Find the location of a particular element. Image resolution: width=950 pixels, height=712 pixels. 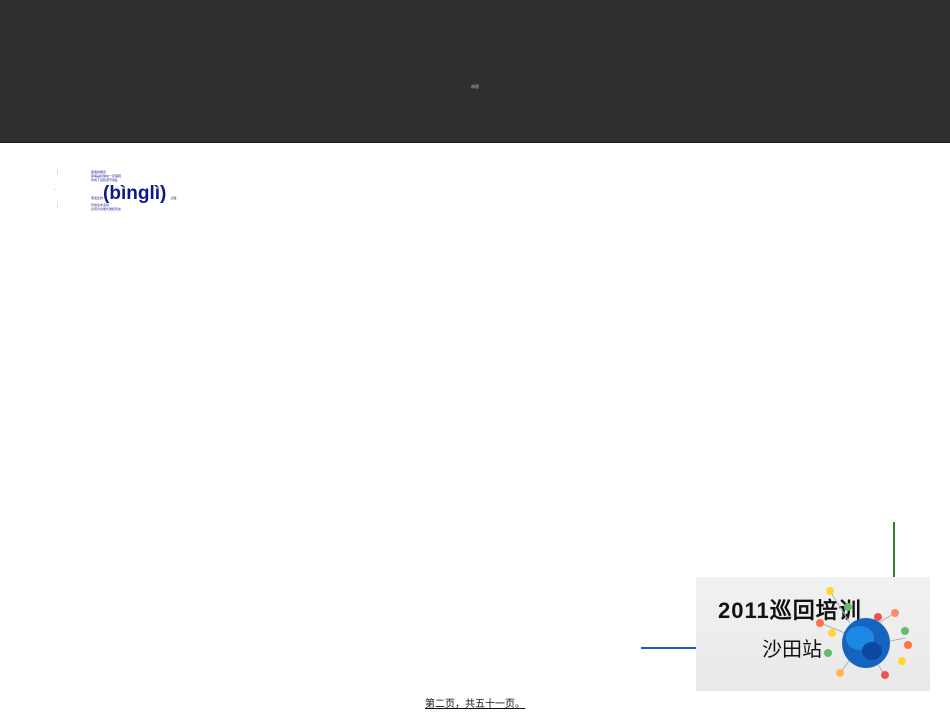

content-line-4: 而发生的(bìnglì) 过程 is located at coordinates (133, 194).